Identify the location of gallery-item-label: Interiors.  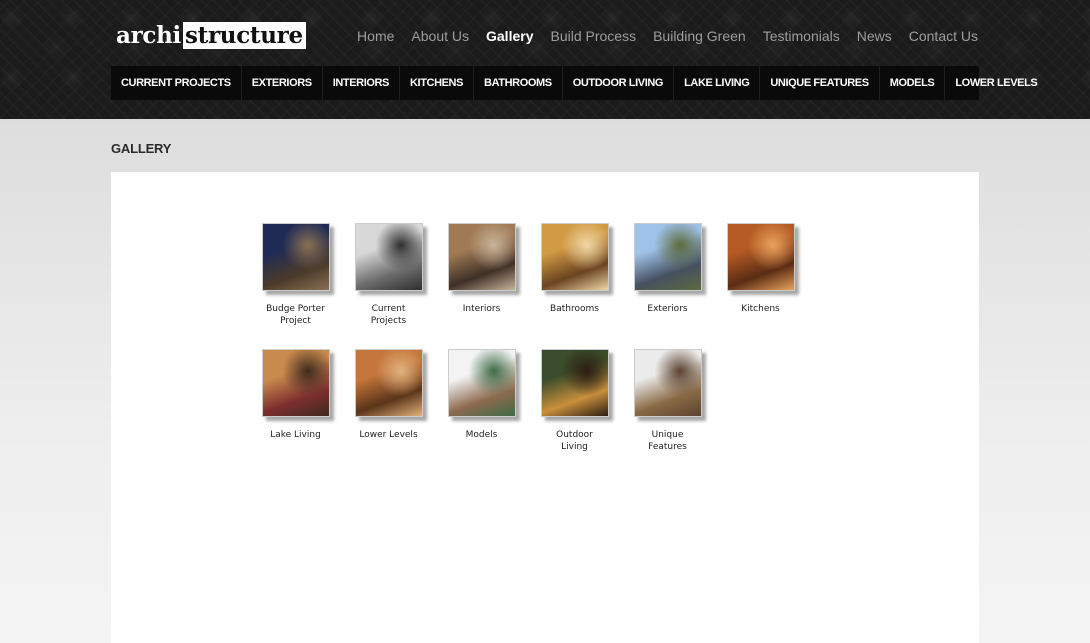
(481, 309).